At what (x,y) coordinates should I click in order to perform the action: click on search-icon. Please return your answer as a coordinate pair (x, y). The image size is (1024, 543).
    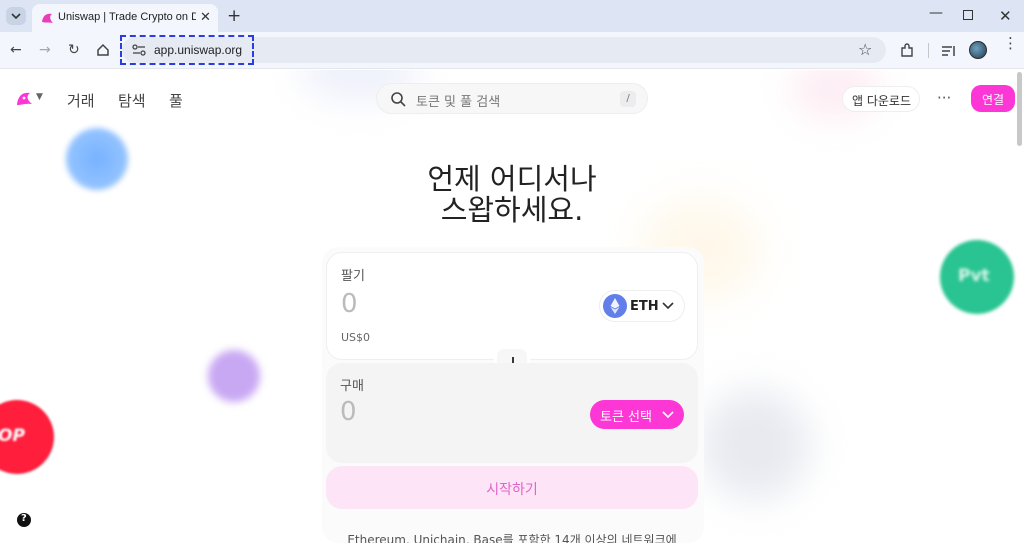
    Looking at the image, I should click on (398, 99).